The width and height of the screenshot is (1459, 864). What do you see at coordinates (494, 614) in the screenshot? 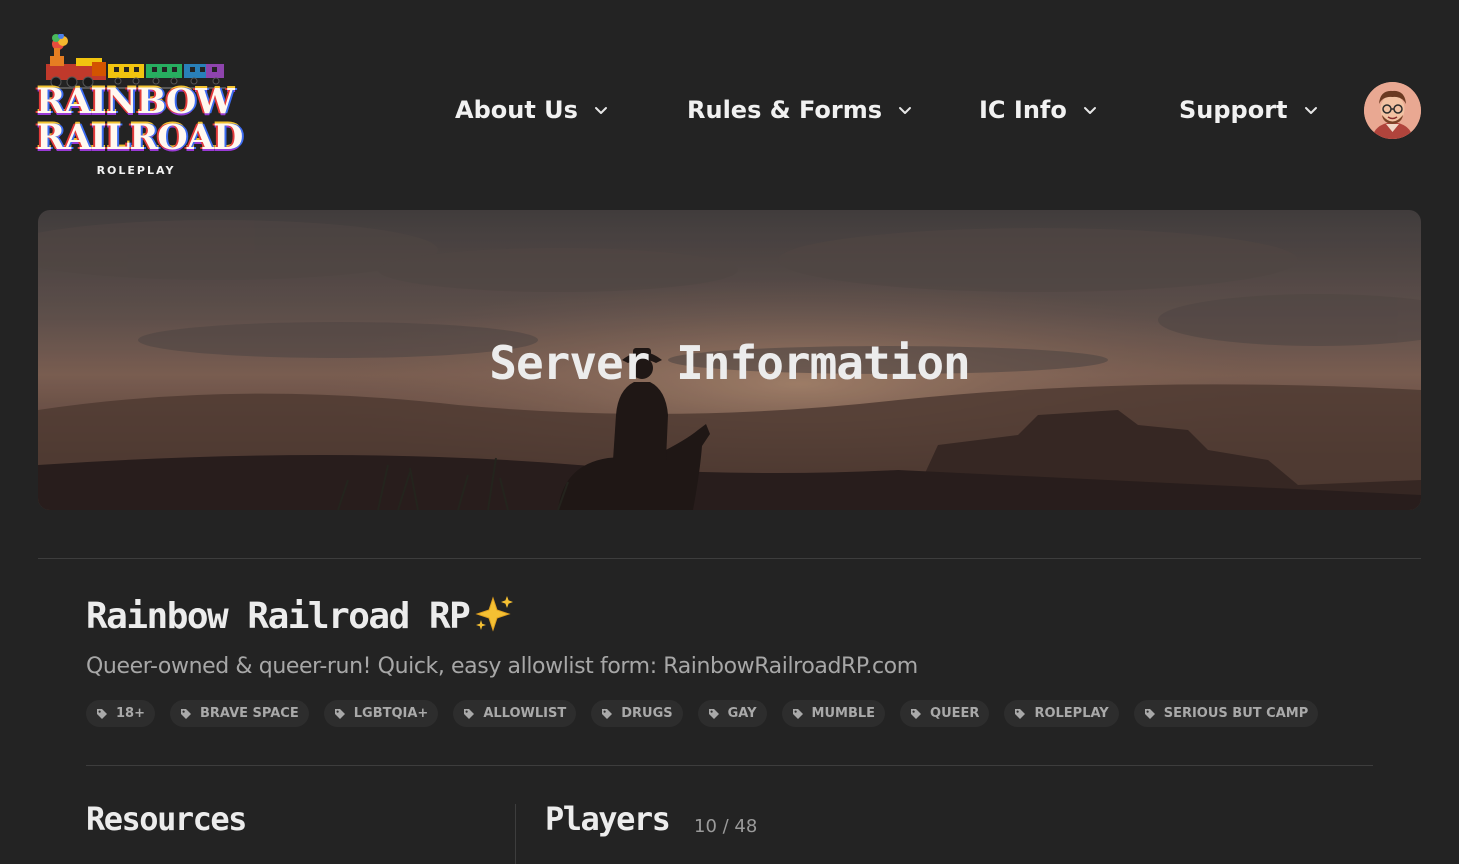
I see `sparkles-icon` at bounding box center [494, 614].